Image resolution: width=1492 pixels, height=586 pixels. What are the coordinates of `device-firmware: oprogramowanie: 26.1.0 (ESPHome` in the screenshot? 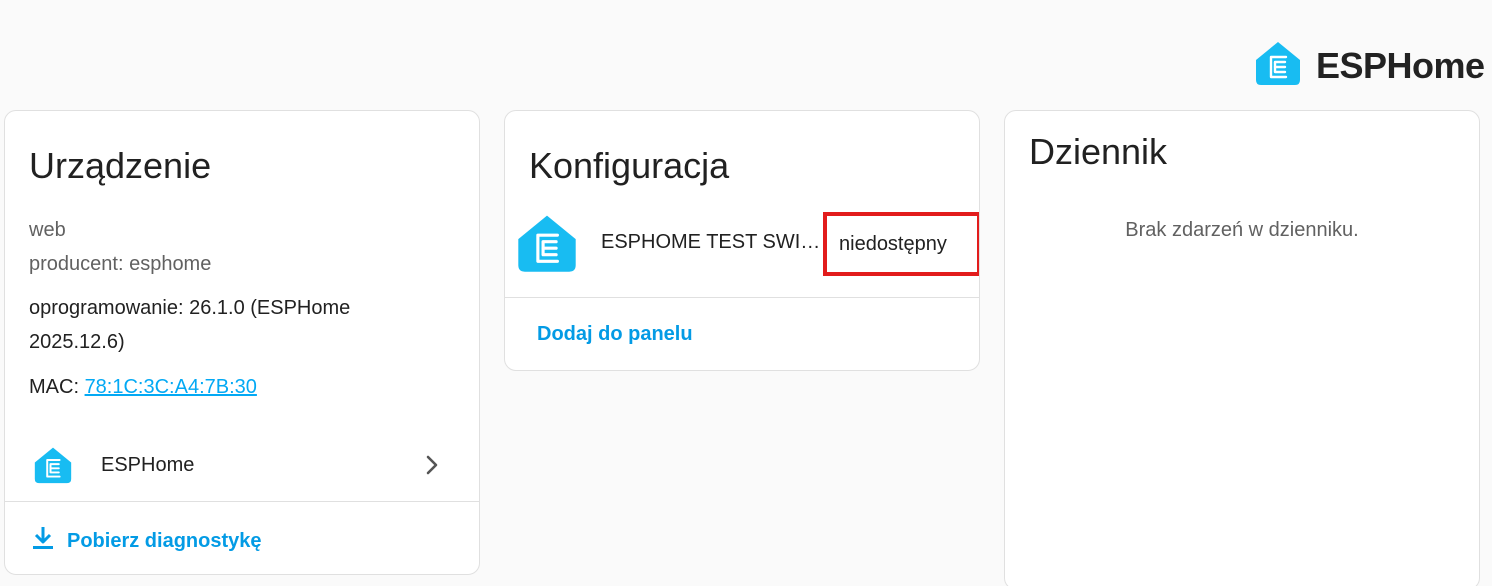 It's located at (190, 308).